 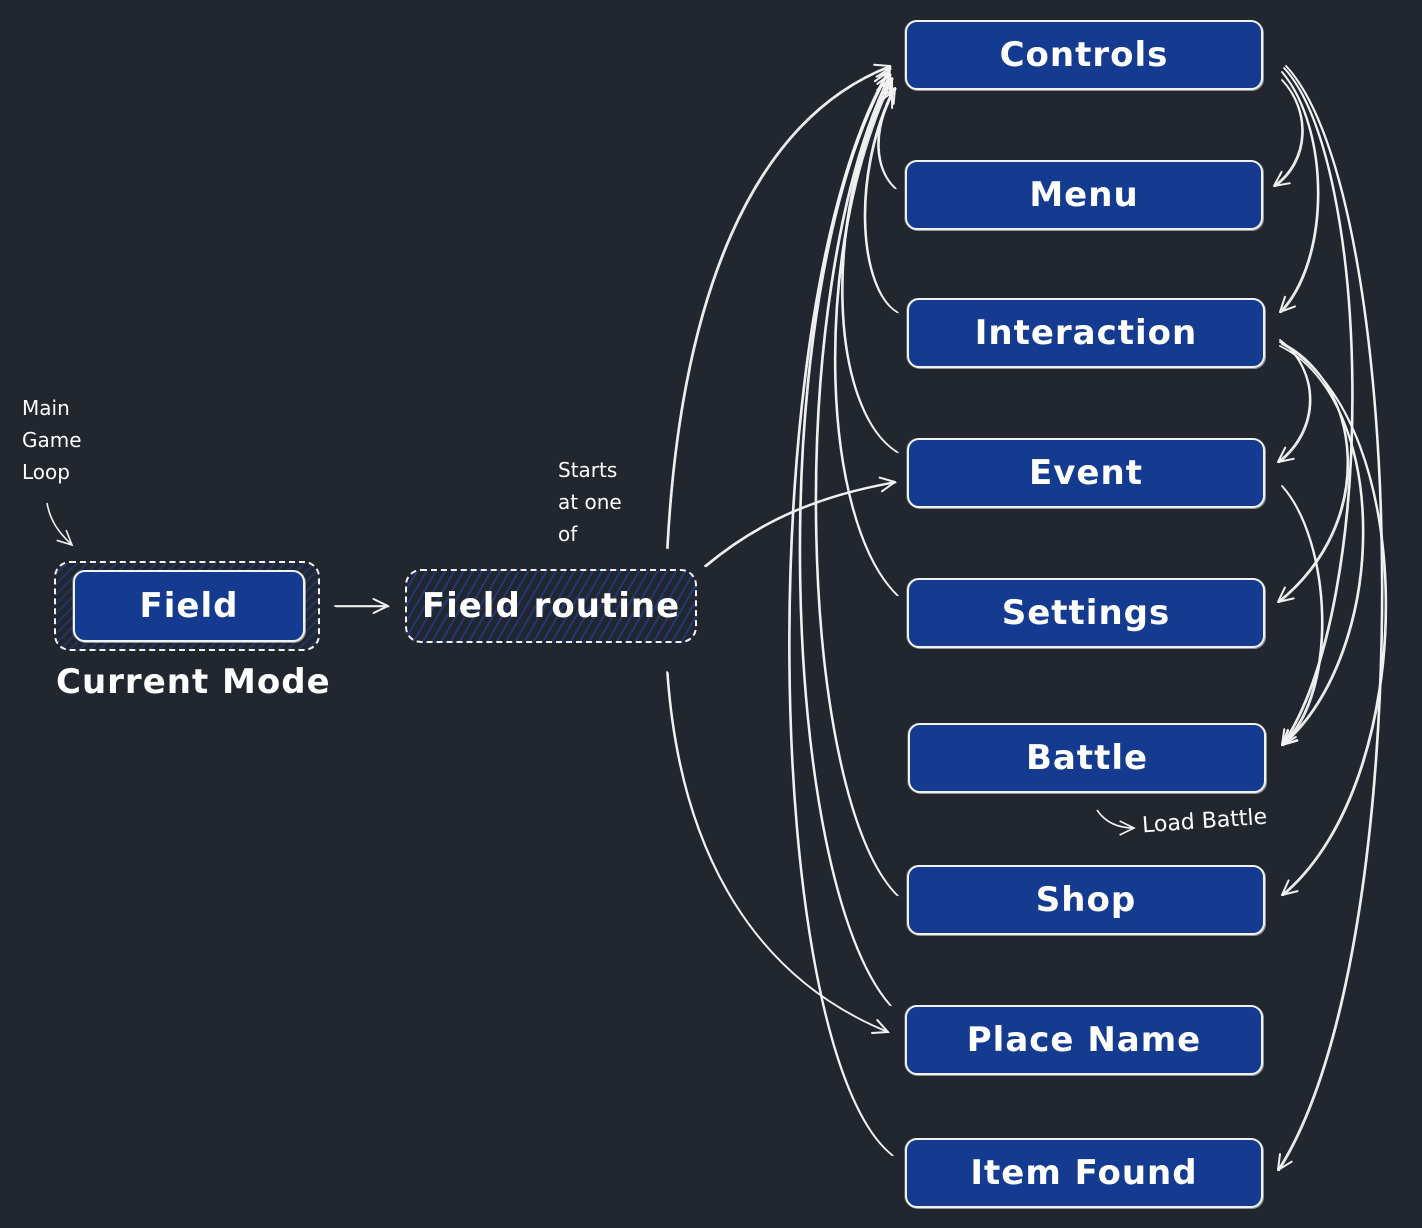 I want to click on current-mode-caption: Current Mode, so click(x=193, y=682).